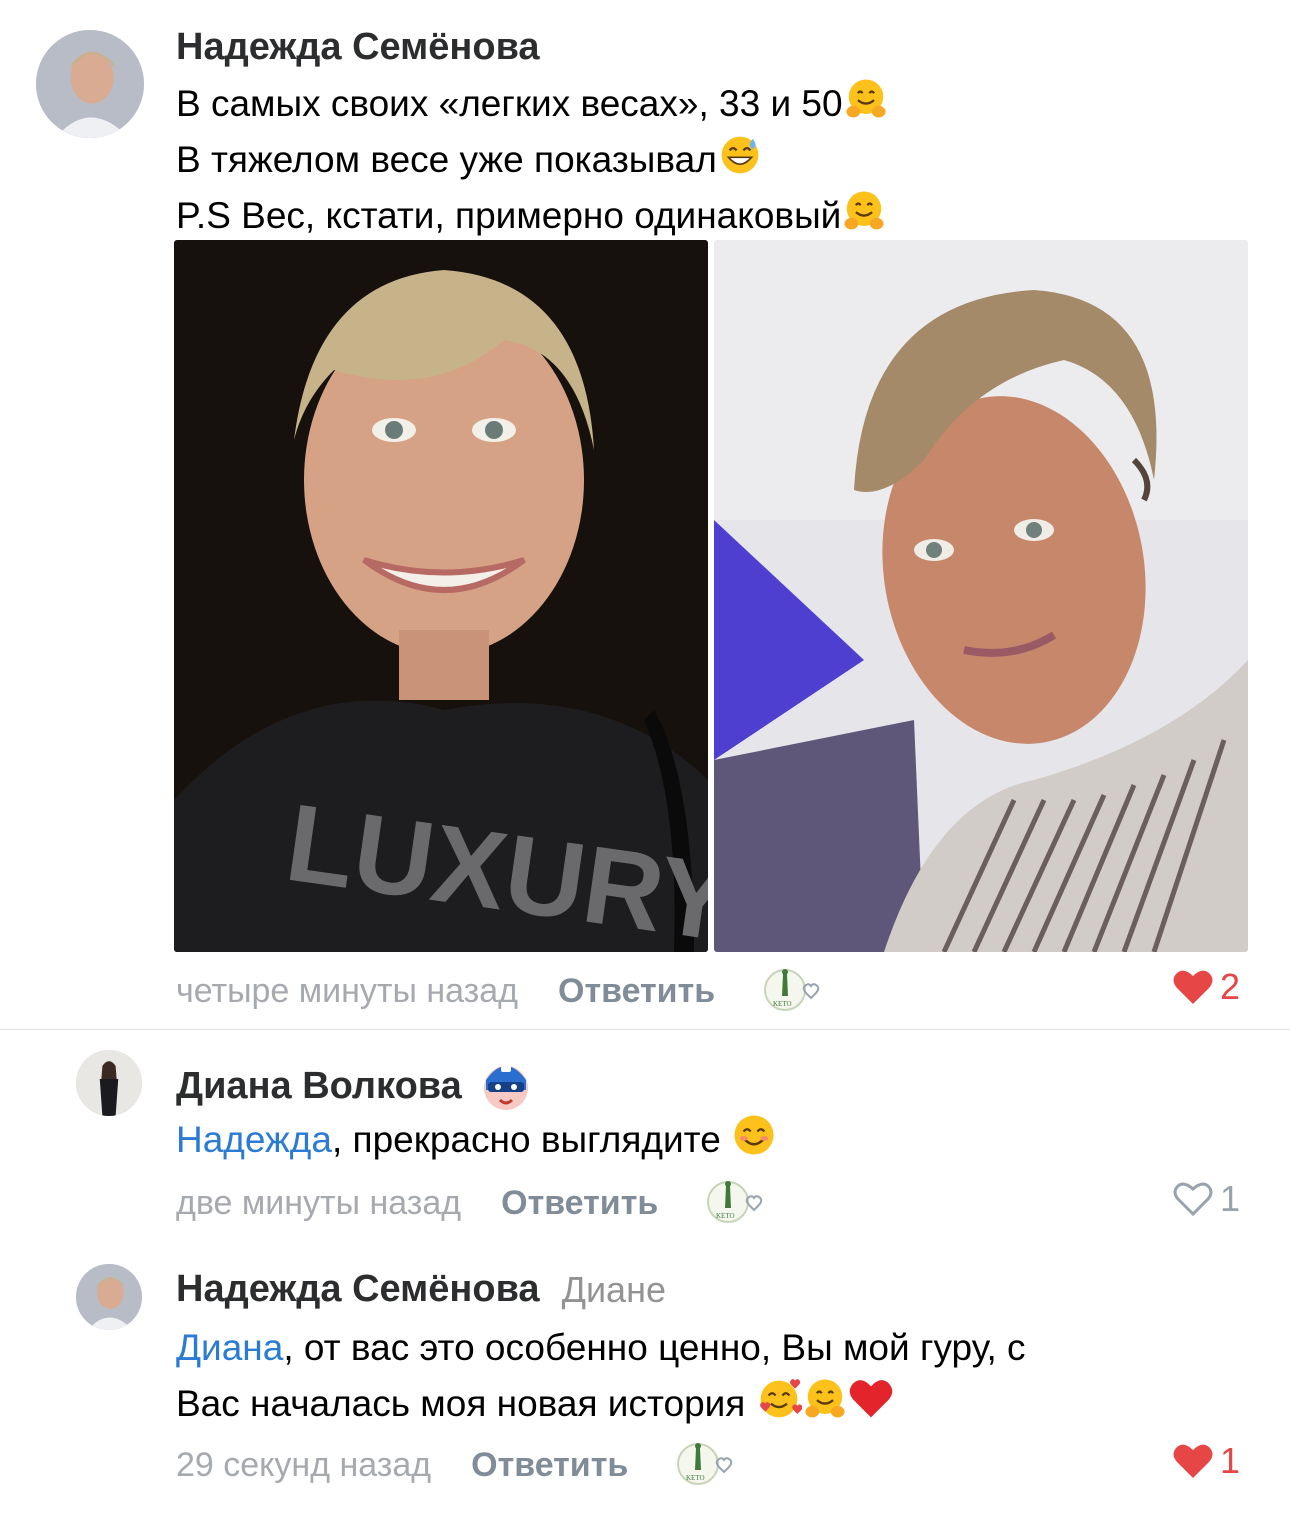 The width and height of the screenshot is (1290, 1520). I want to click on grinning-sweat-emoji-icon, so click(740, 155).